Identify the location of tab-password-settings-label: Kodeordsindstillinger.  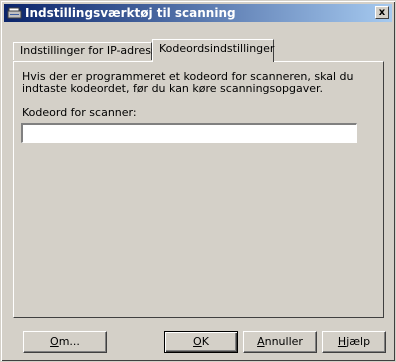
(217, 48).